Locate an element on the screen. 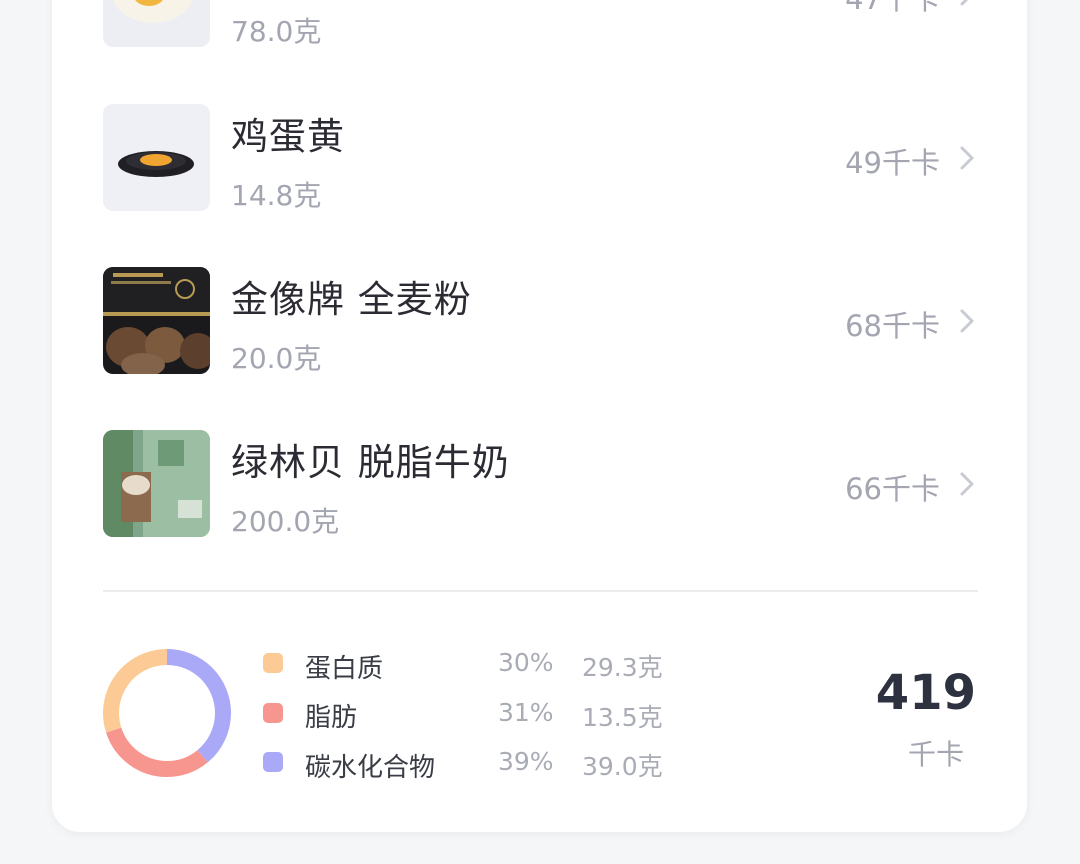  macro-donut-chart is located at coordinates (167, 713).